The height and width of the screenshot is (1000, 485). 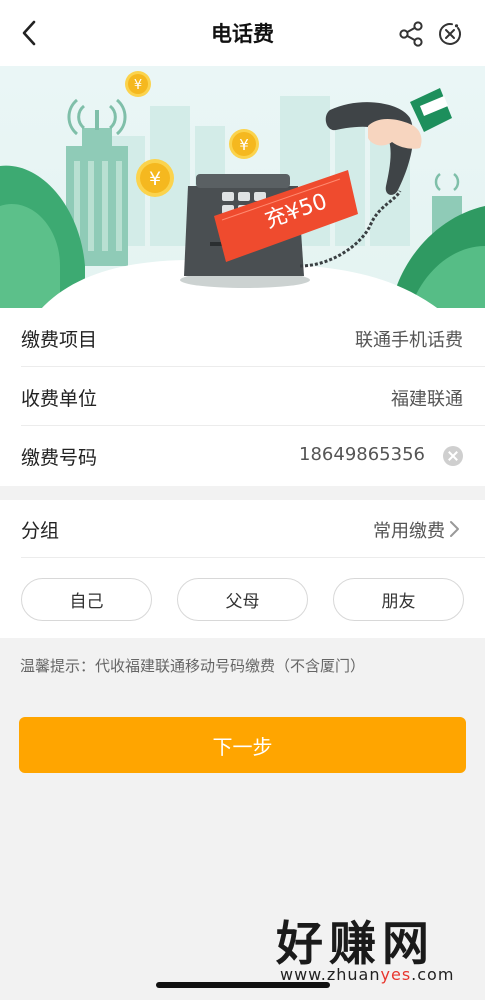 What do you see at coordinates (242, 33) in the screenshot?
I see `nav-bar: 电话费` at bounding box center [242, 33].